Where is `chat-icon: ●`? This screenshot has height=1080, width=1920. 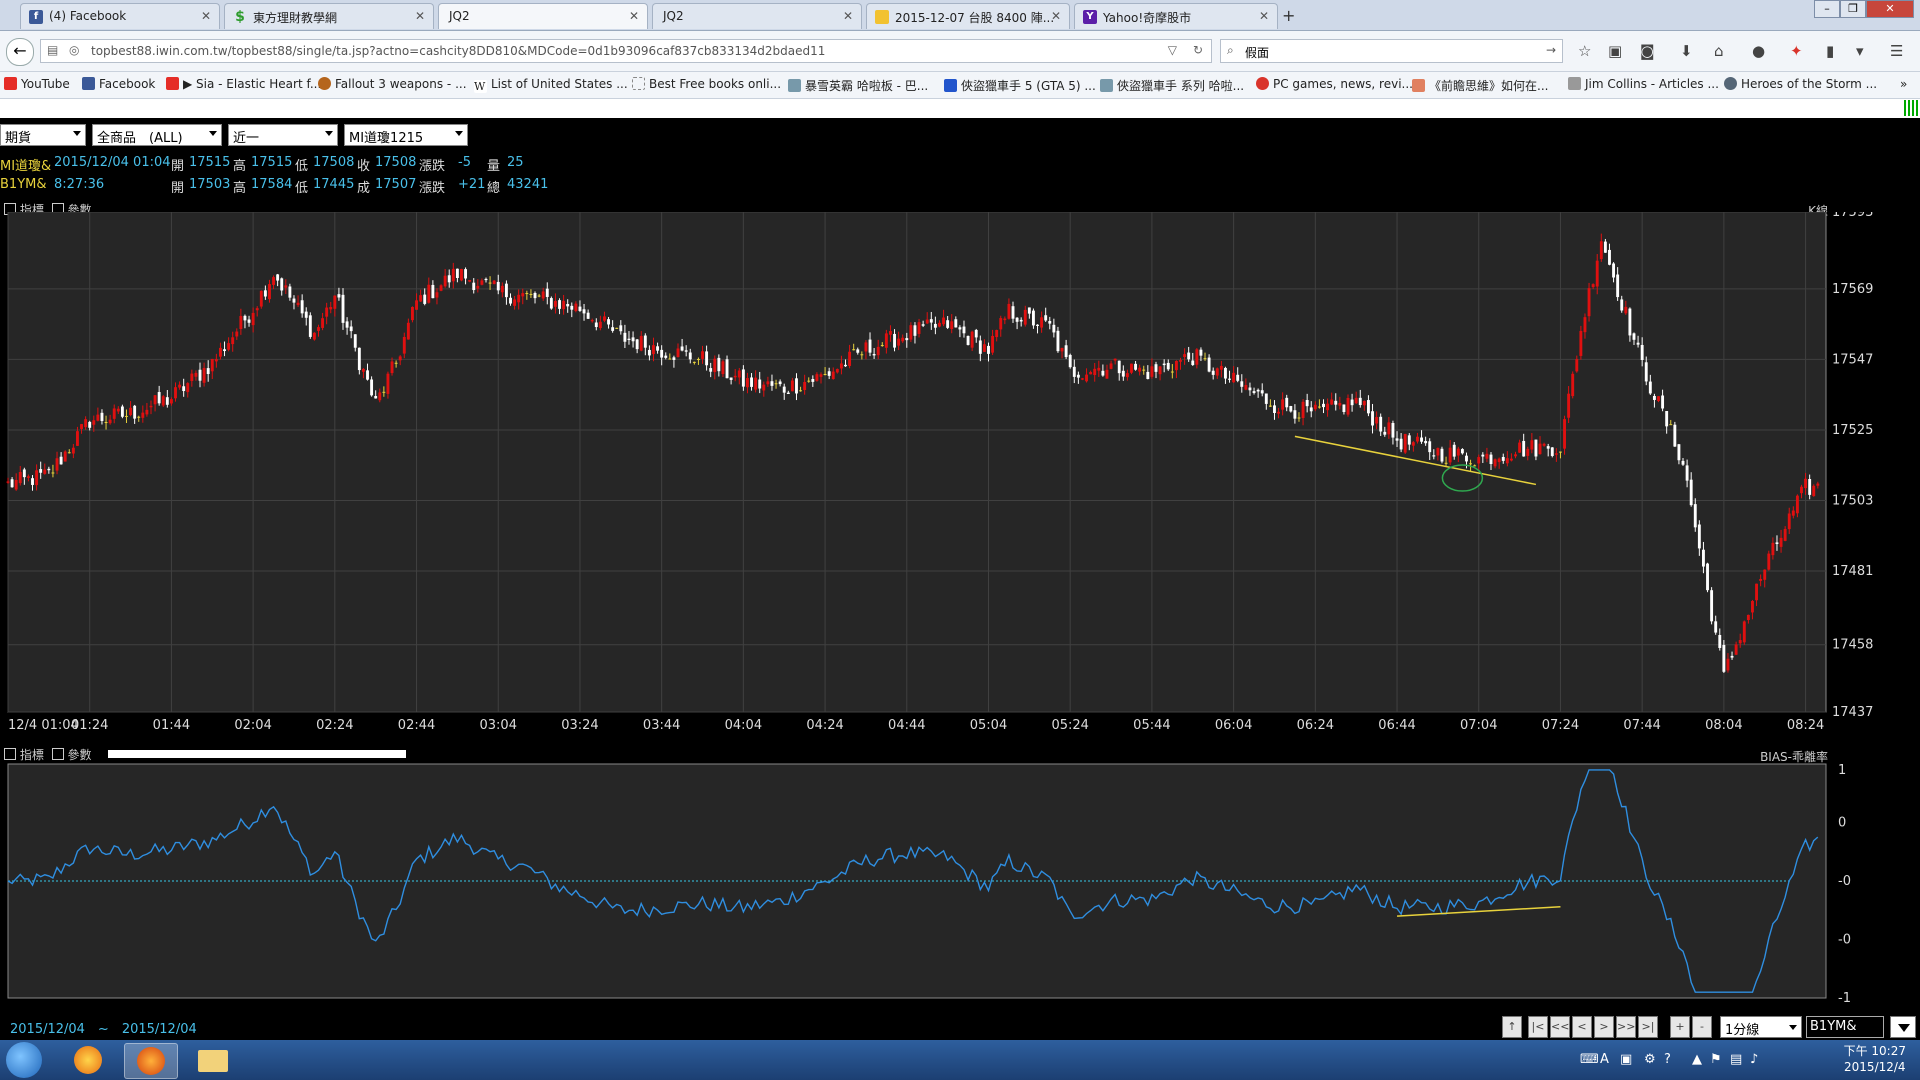 chat-icon: ● is located at coordinates (1758, 51).